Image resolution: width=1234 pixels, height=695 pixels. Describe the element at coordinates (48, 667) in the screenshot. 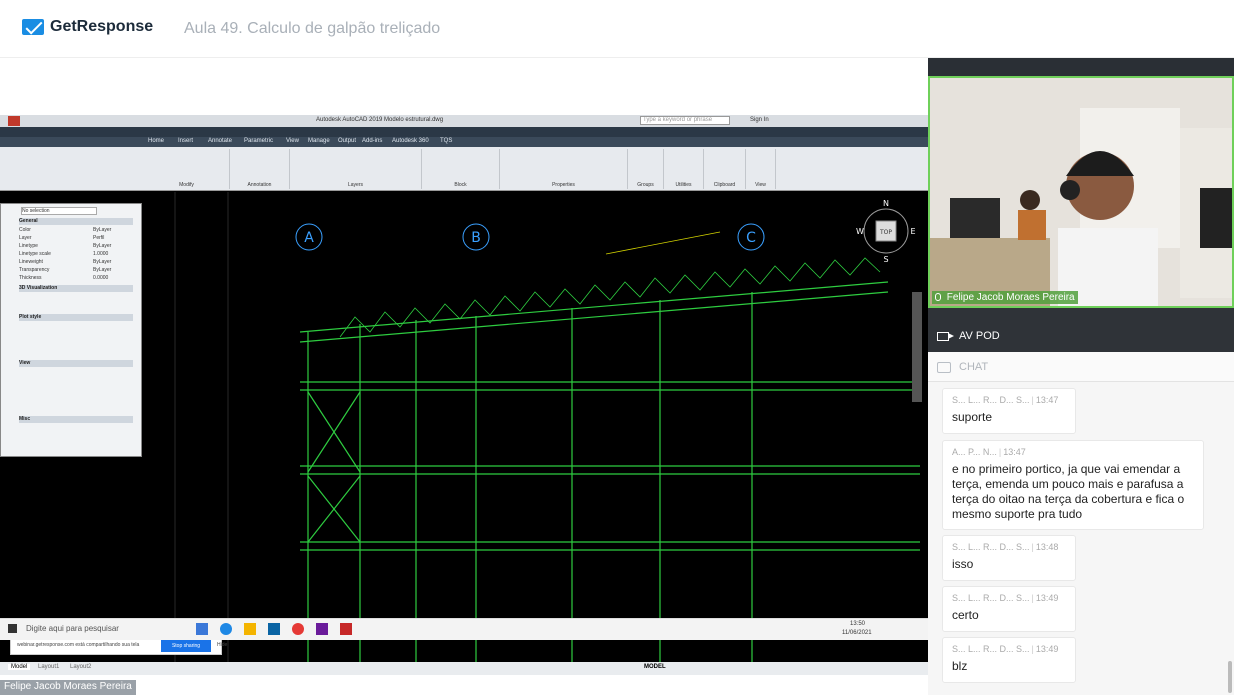

I see `tab-layout1: Layout1` at that location.